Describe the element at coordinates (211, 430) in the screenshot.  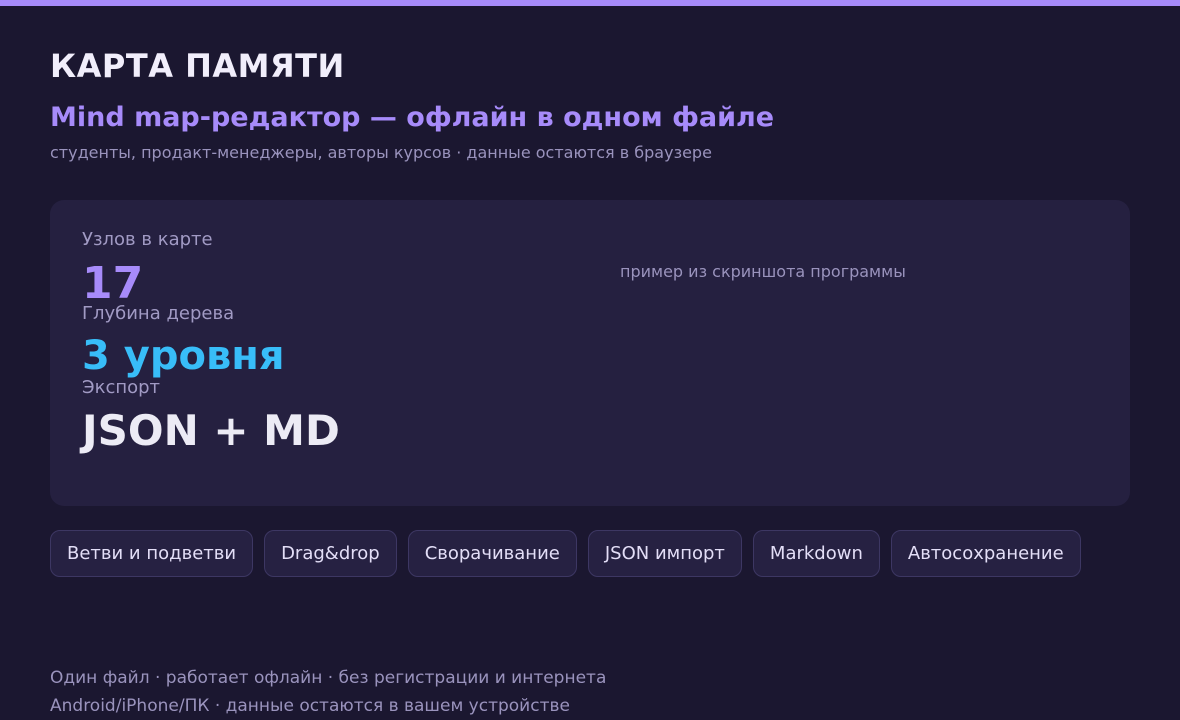
I see `stat-export-value: JSON + MD` at that location.